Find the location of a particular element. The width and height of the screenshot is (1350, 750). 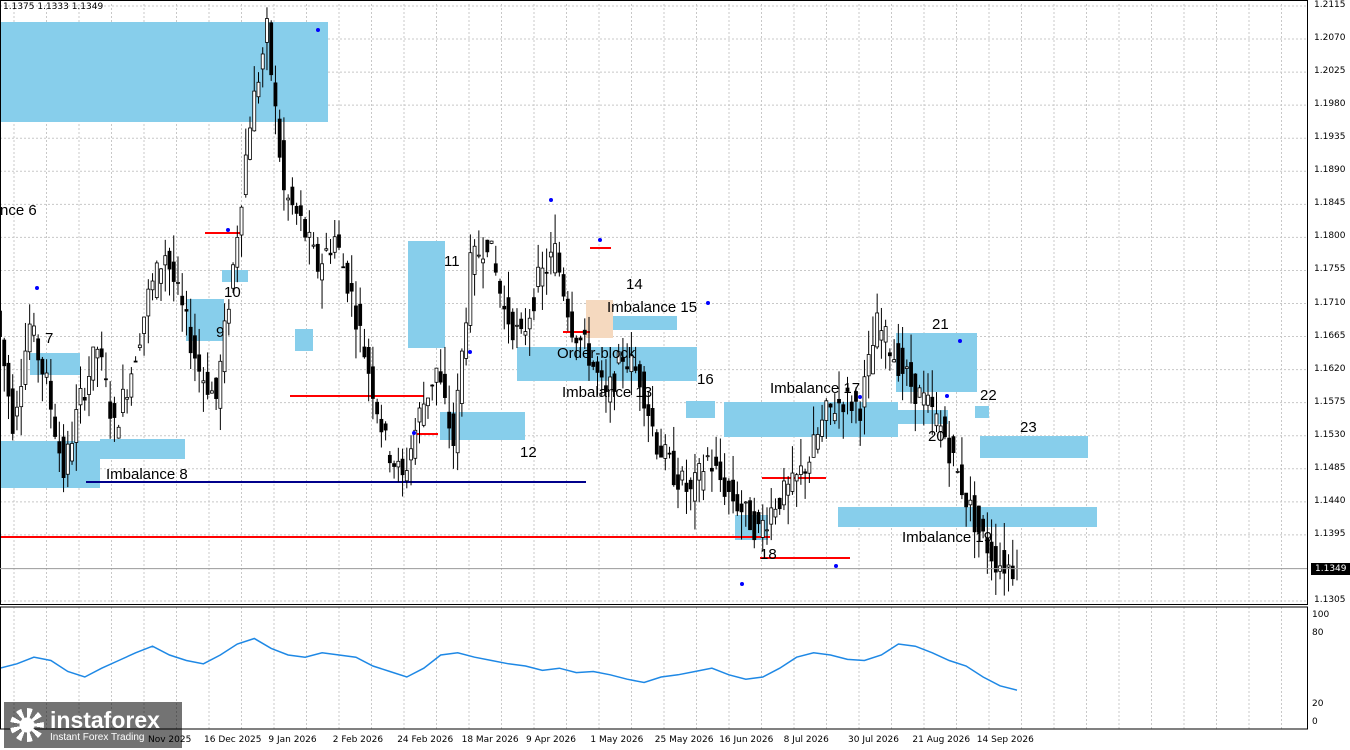

label-imbalance-19: Imbalance 19 is located at coordinates (947, 537).